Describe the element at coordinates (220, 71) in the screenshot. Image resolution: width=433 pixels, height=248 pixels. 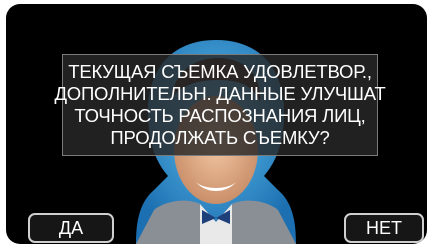
I see `prompt-line-1: ТЕКУЩАЯ СЪЕМКА УДОВЛЕТВОР.,` at that location.